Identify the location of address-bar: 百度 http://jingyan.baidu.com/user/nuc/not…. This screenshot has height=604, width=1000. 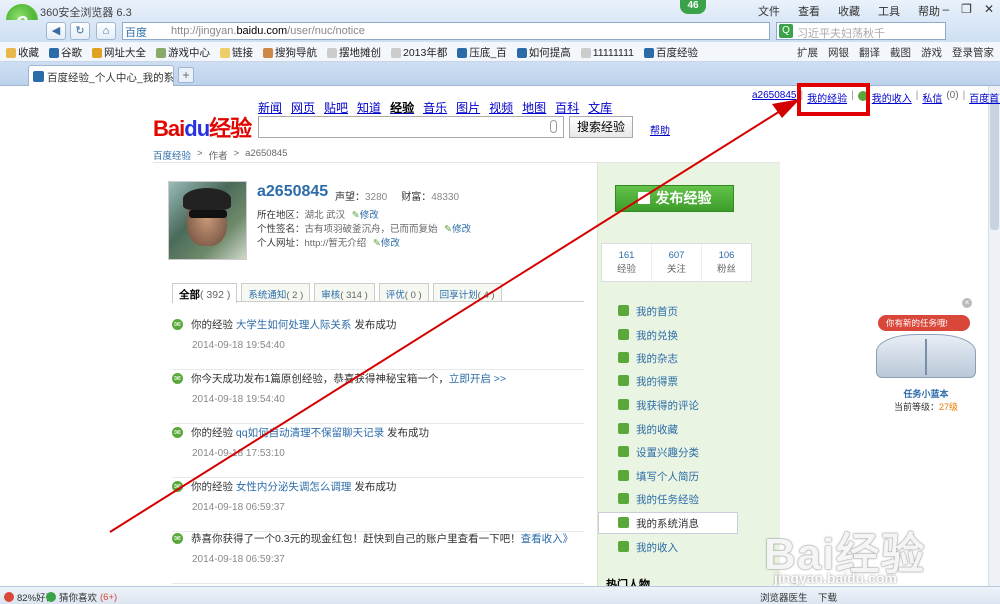
(446, 31).